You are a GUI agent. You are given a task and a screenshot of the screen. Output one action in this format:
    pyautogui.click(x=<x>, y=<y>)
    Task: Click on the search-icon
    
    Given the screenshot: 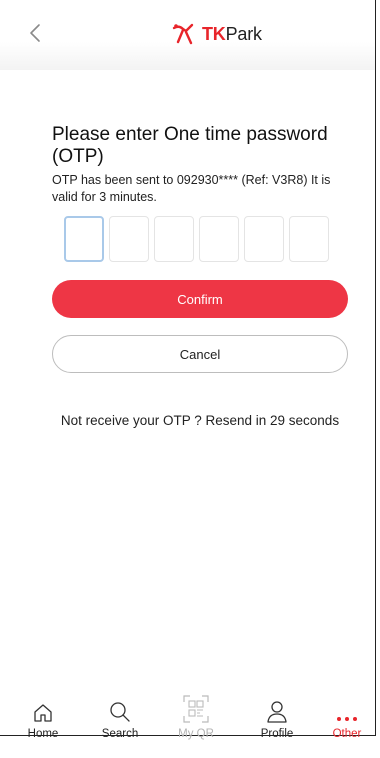 What is the action you would take?
    pyautogui.click(x=120, y=712)
    